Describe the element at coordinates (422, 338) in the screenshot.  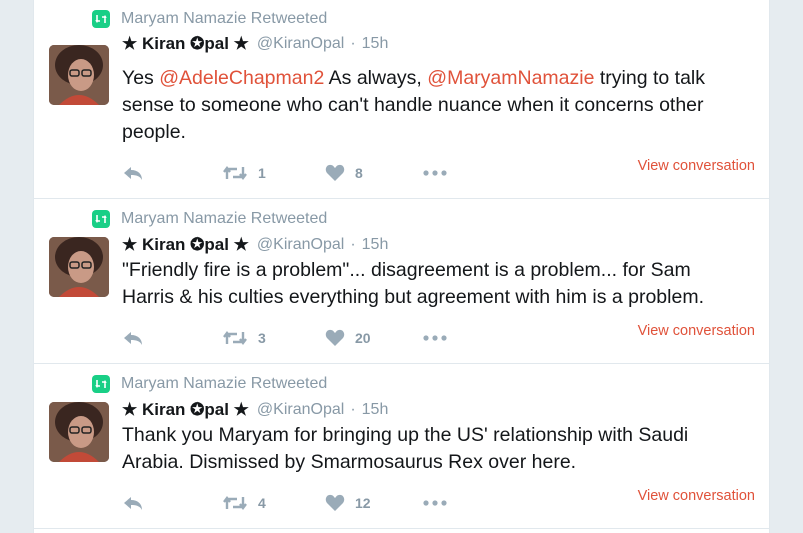
I see `tweet-actions: 3 20` at that location.